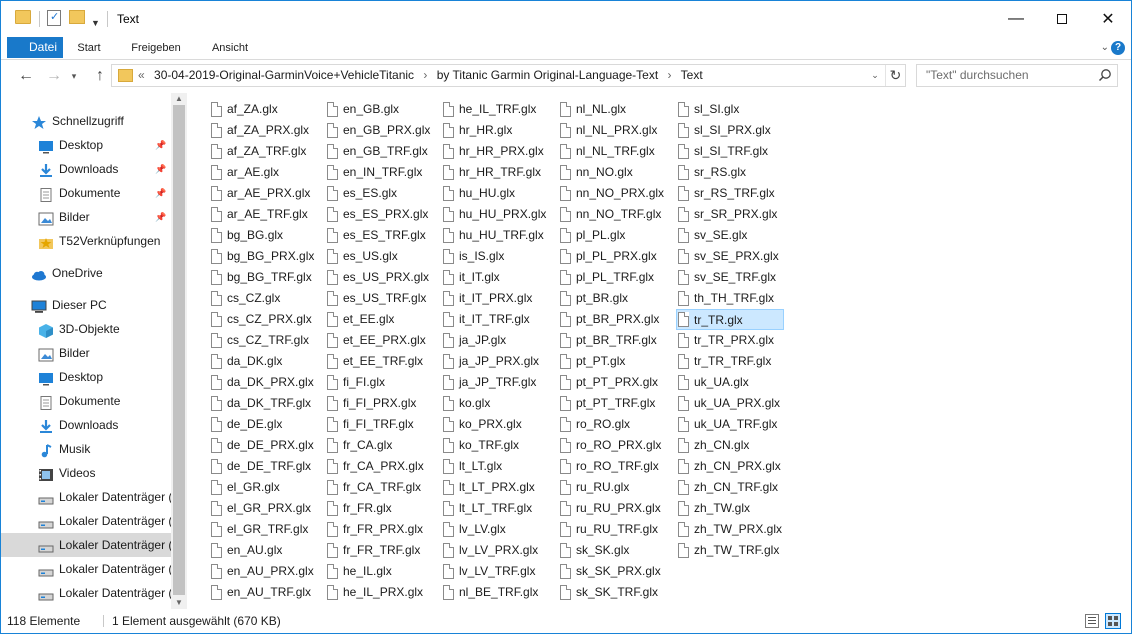 The width and height of the screenshot is (1132, 634). What do you see at coordinates (86, 329) in the screenshot?
I see `sidebar-item: 3D-Objekte` at bounding box center [86, 329].